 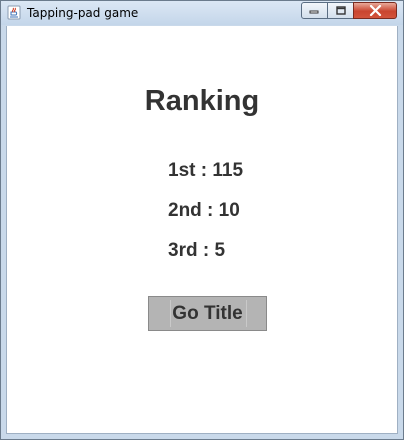 What do you see at coordinates (83, 13) in the screenshot?
I see `window-title: Tapping-pad game` at bounding box center [83, 13].